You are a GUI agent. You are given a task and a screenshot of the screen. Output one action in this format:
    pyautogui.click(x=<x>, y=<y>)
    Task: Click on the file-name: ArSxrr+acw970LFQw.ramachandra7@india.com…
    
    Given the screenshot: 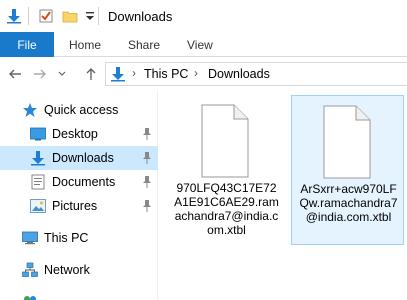 What is the action you would take?
    pyautogui.click(x=348, y=203)
    